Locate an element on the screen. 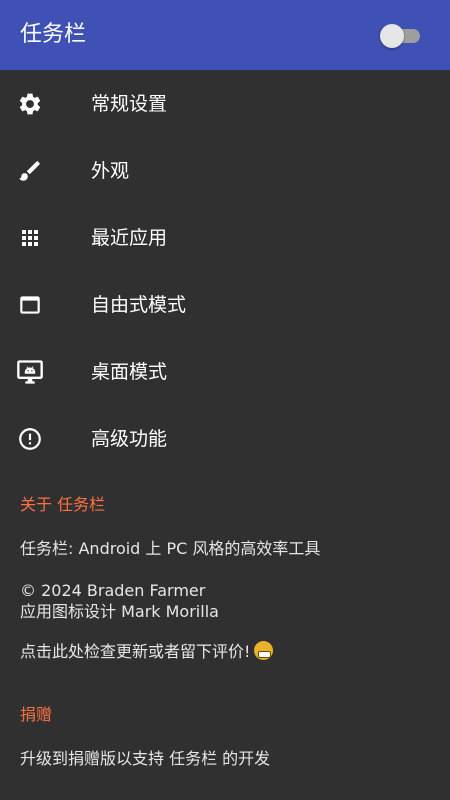 This screenshot has height=800, width=450. toggle-thumb is located at coordinates (392, 36).